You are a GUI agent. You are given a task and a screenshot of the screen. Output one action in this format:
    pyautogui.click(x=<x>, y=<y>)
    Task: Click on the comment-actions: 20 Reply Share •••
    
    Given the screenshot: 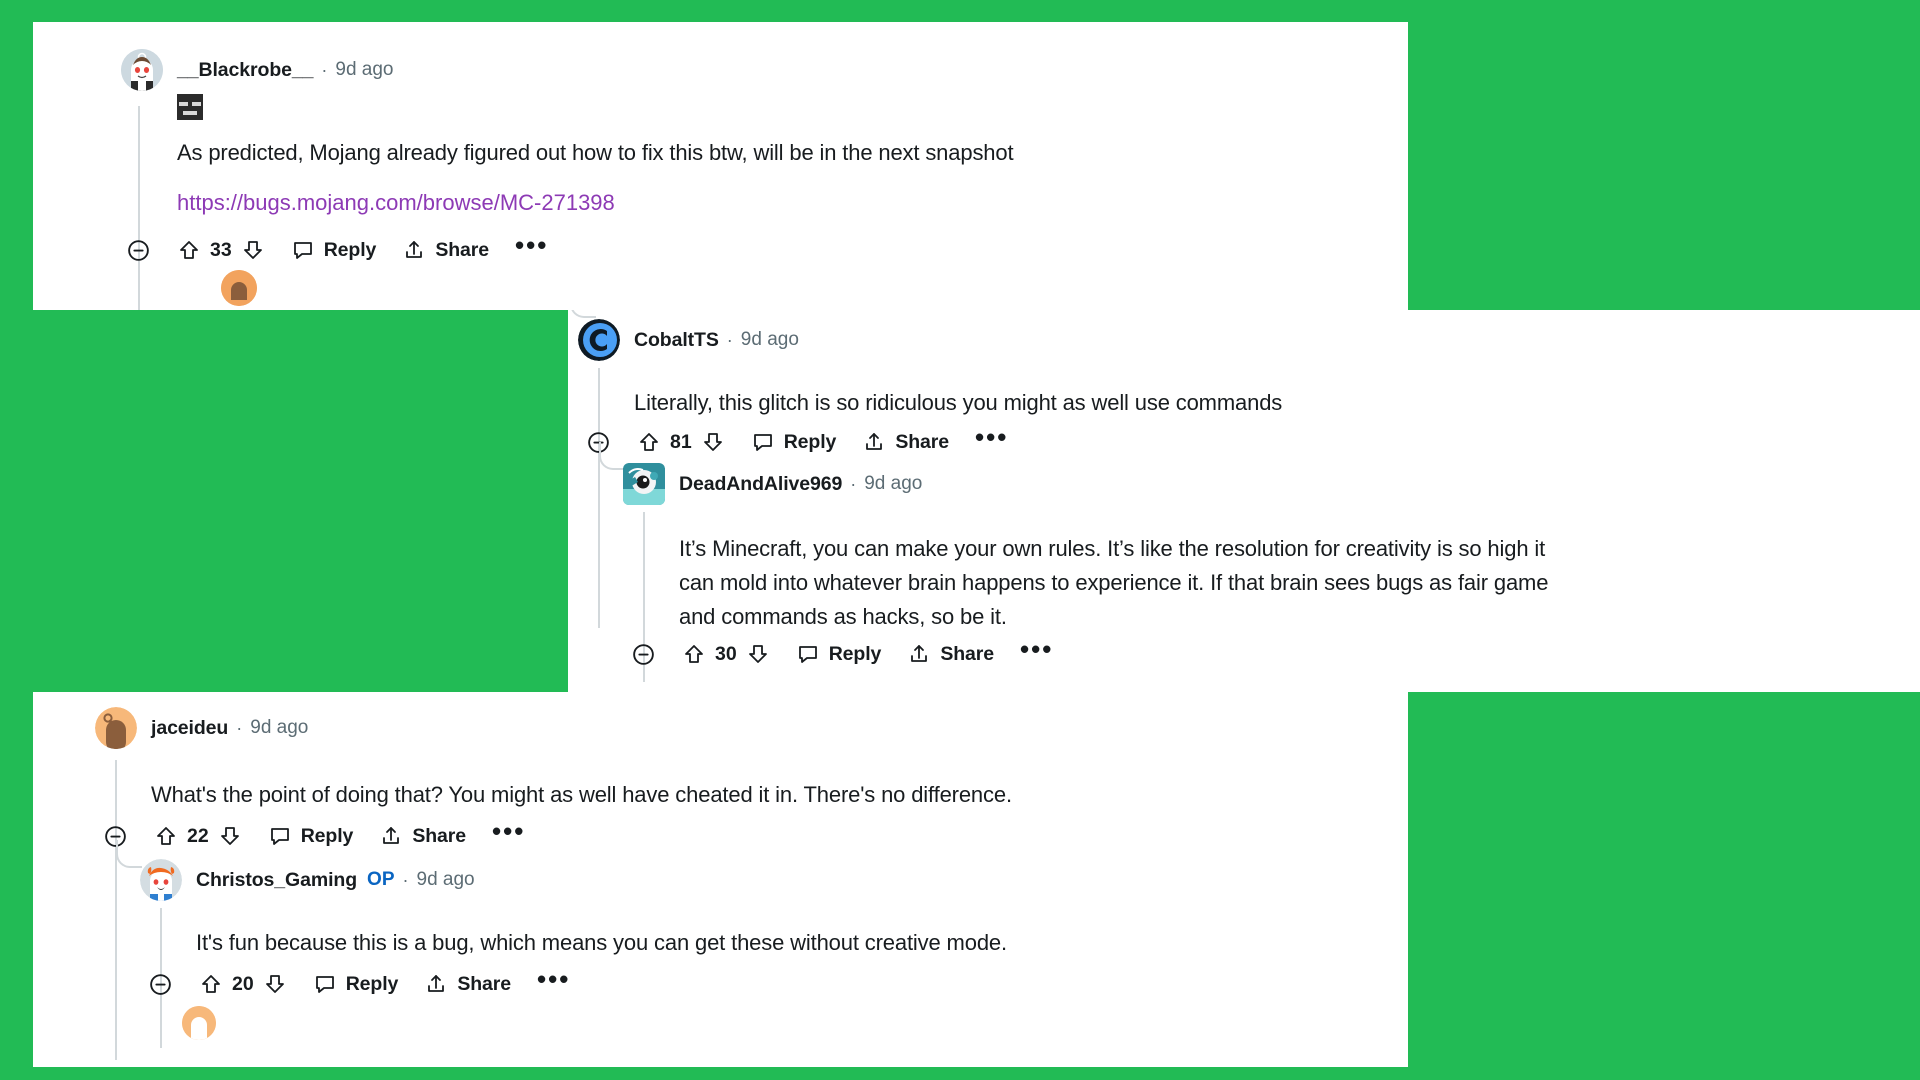 What is the action you would take?
    pyautogui.click(x=359, y=984)
    